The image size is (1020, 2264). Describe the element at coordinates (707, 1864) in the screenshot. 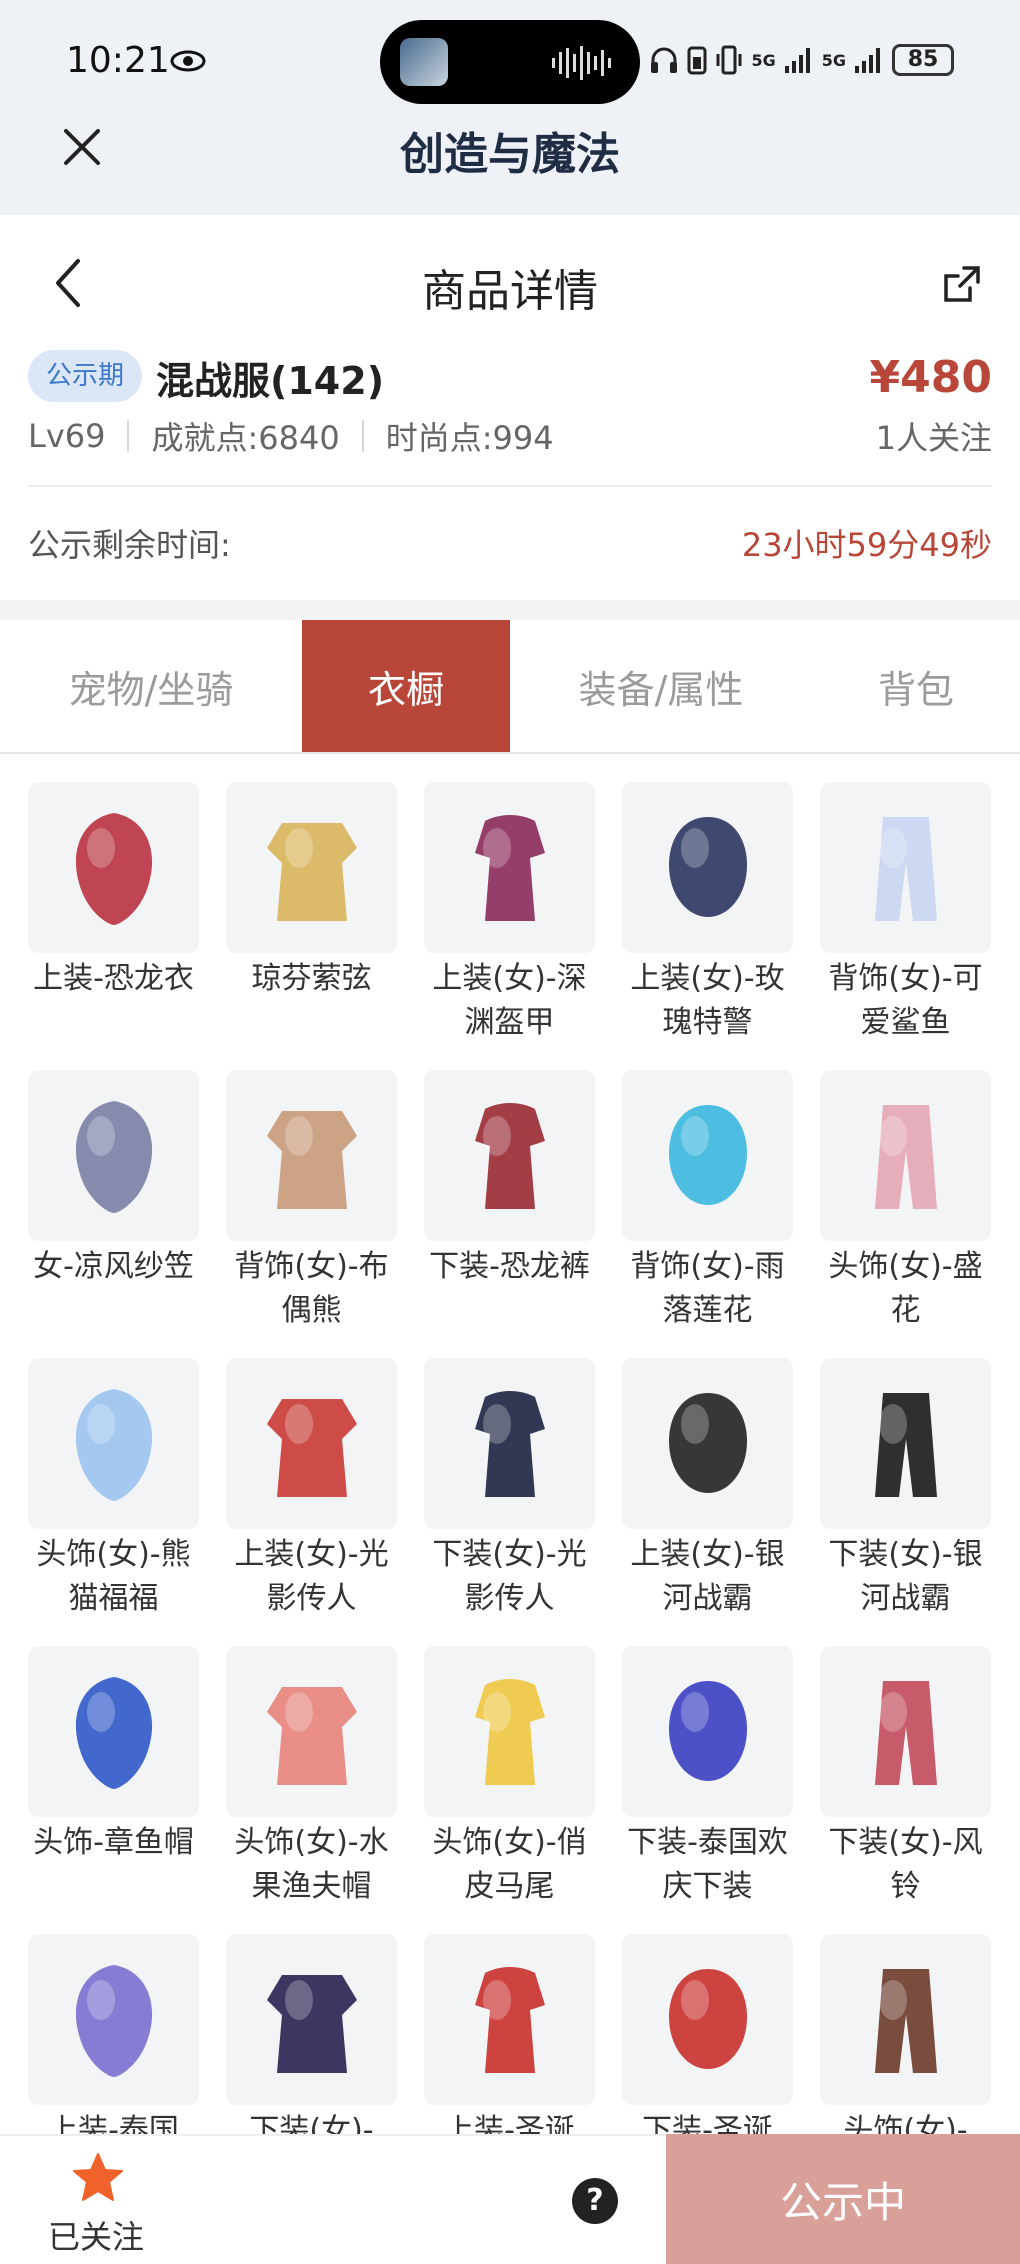

I see `item-name: 下装-泰国欢庆下装` at that location.